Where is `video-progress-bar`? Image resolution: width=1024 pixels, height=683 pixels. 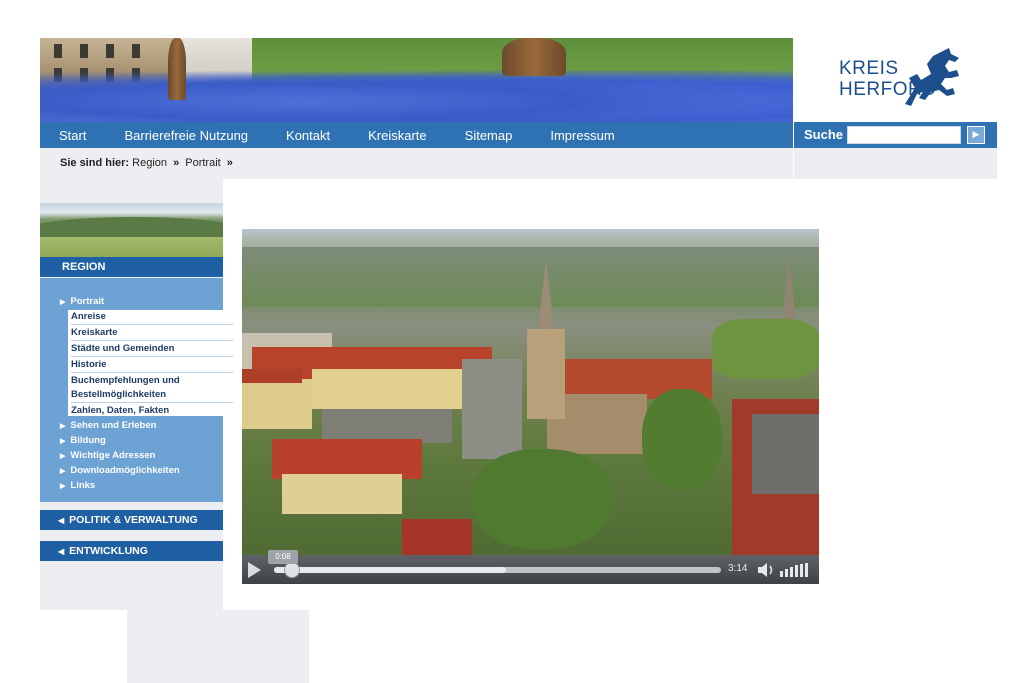
video-progress-bar is located at coordinates (497, 570).